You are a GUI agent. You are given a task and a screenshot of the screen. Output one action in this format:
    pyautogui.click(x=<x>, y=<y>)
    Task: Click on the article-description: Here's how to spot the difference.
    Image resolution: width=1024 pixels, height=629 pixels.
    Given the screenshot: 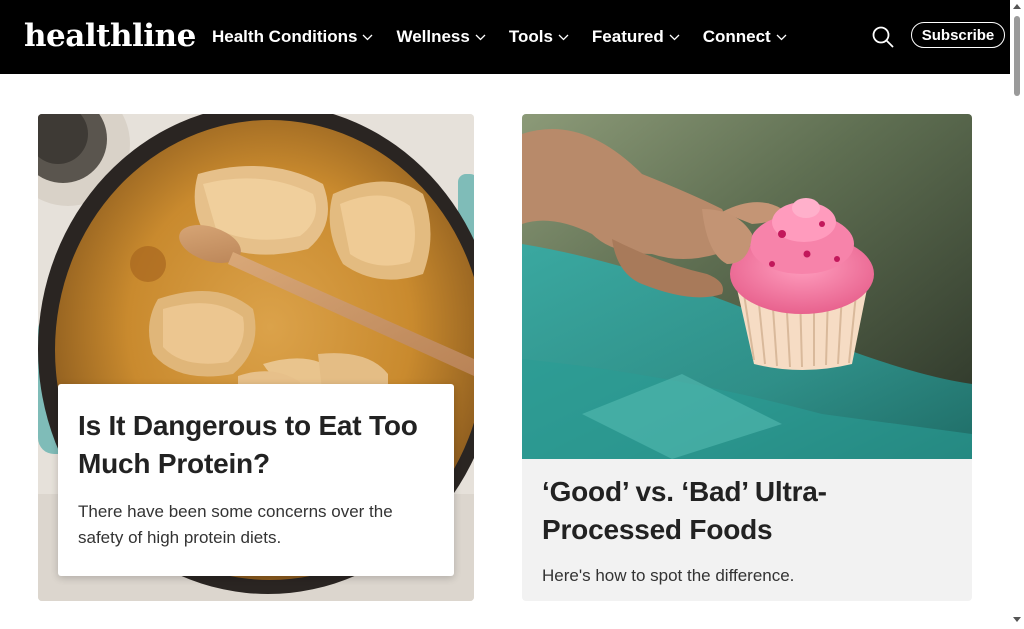 What is the action you would take?
    pyautogui.click(x=668, y=575)
    